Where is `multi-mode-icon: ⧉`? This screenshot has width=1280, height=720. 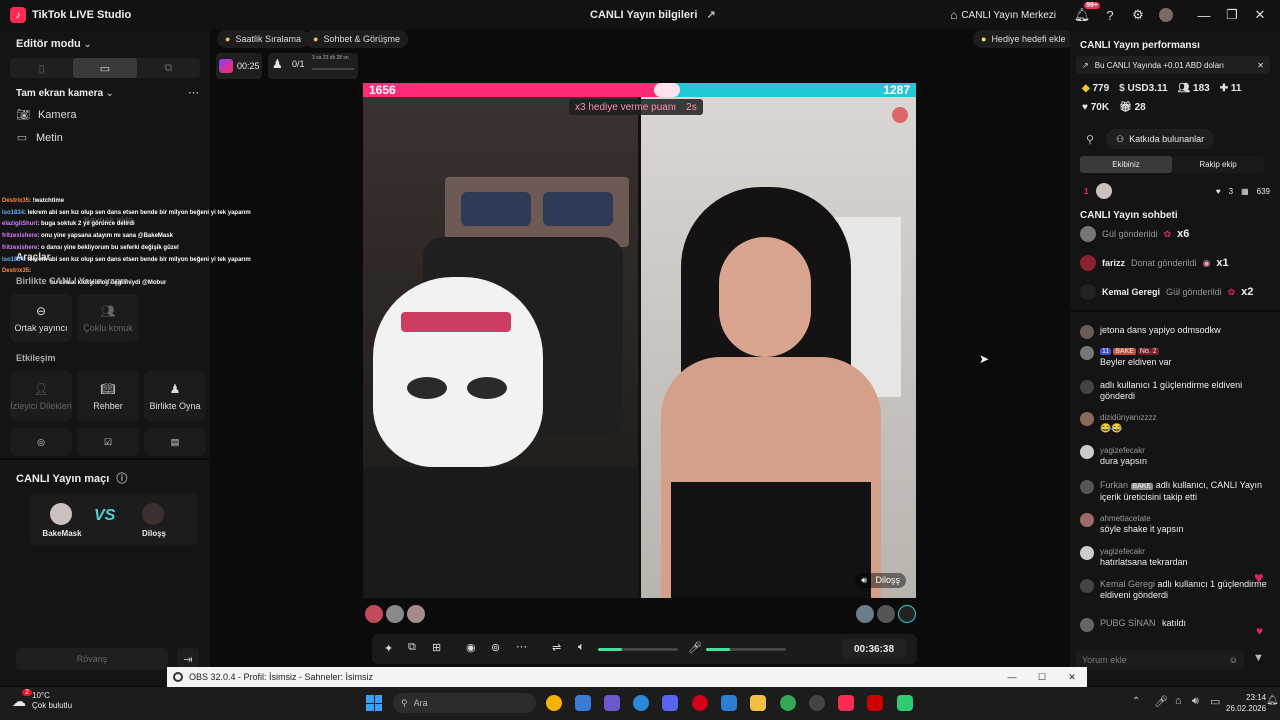
multi-mode-icon: ⧉ is located at coordinates (168, 68).